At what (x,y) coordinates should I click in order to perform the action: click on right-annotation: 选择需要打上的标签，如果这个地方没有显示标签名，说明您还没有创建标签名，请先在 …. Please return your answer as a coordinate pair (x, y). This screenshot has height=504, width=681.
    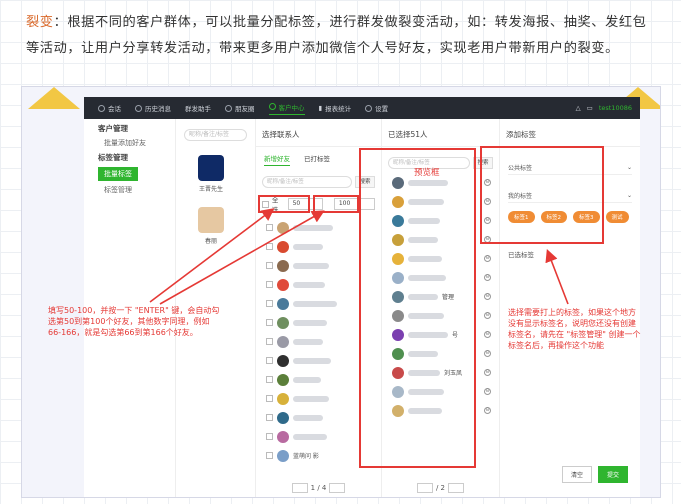
    Looking at the image, I should click on (574, 329).